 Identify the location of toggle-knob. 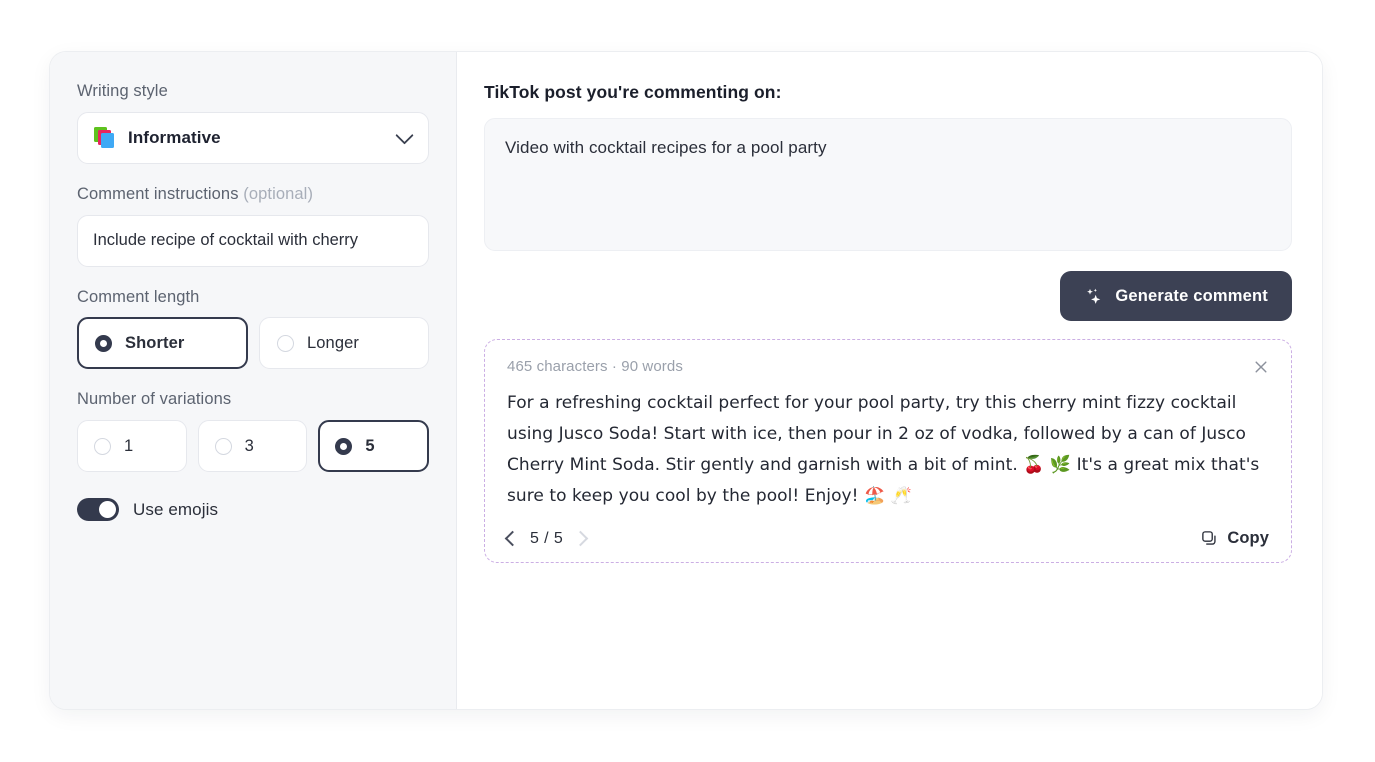
(107, 510).